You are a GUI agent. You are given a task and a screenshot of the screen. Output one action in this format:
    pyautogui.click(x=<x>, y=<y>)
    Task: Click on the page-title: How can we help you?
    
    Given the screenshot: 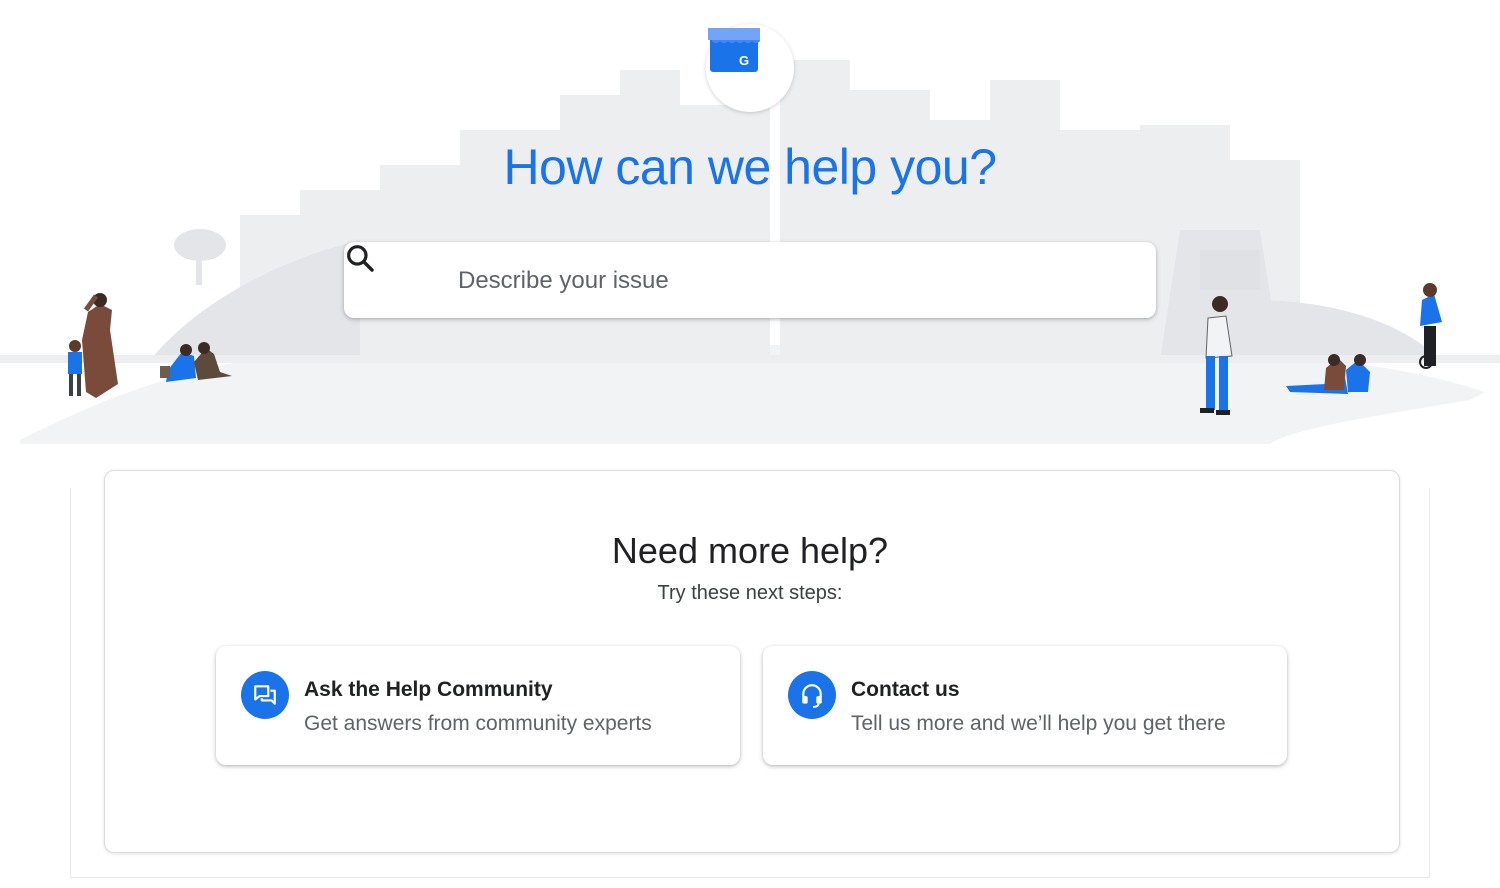 What is the action you would take?
    pyautogui.click(x=750, y=167)
    